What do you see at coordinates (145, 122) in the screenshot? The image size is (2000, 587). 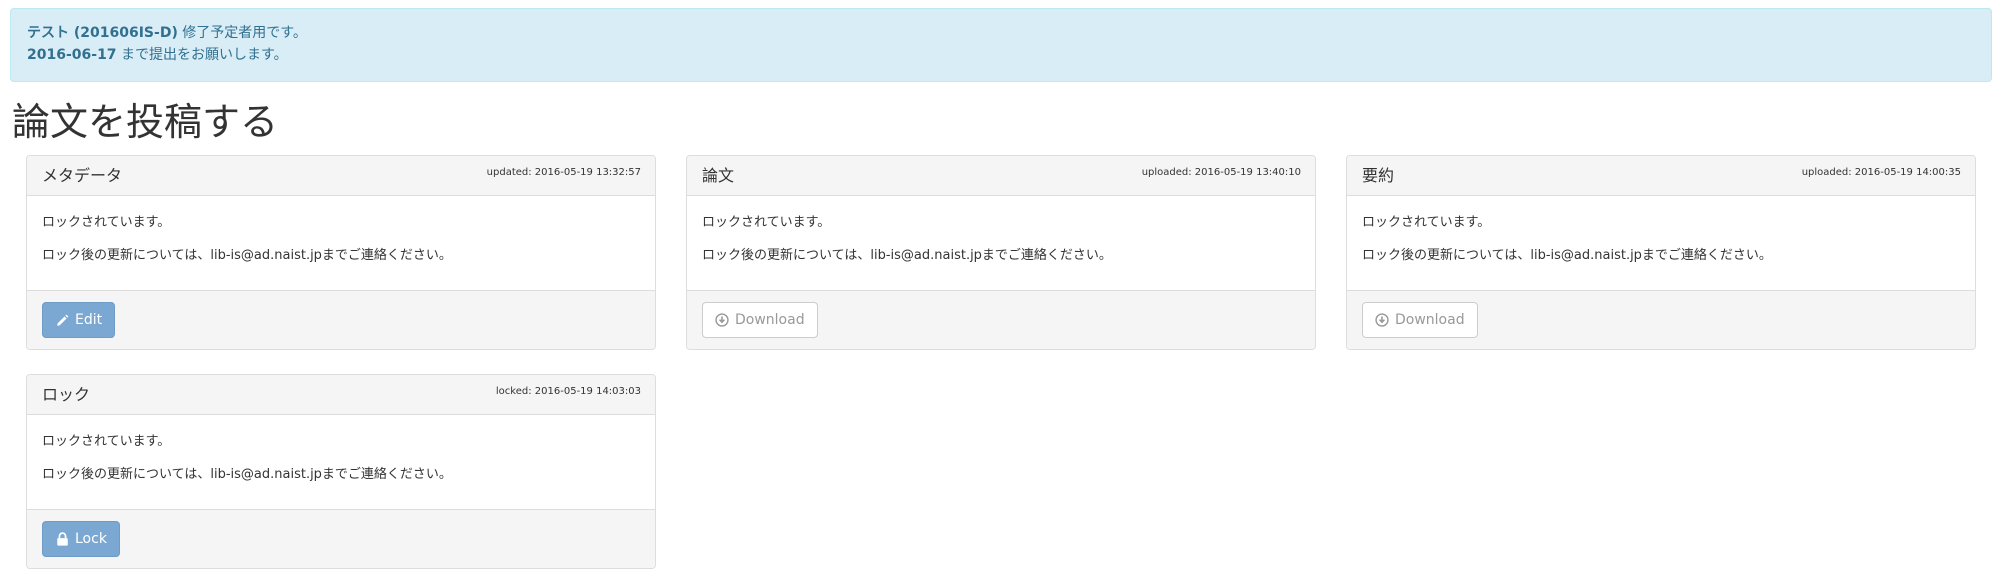 I see `page-title: 論文を投稿する` at bounding box center [145, 122].